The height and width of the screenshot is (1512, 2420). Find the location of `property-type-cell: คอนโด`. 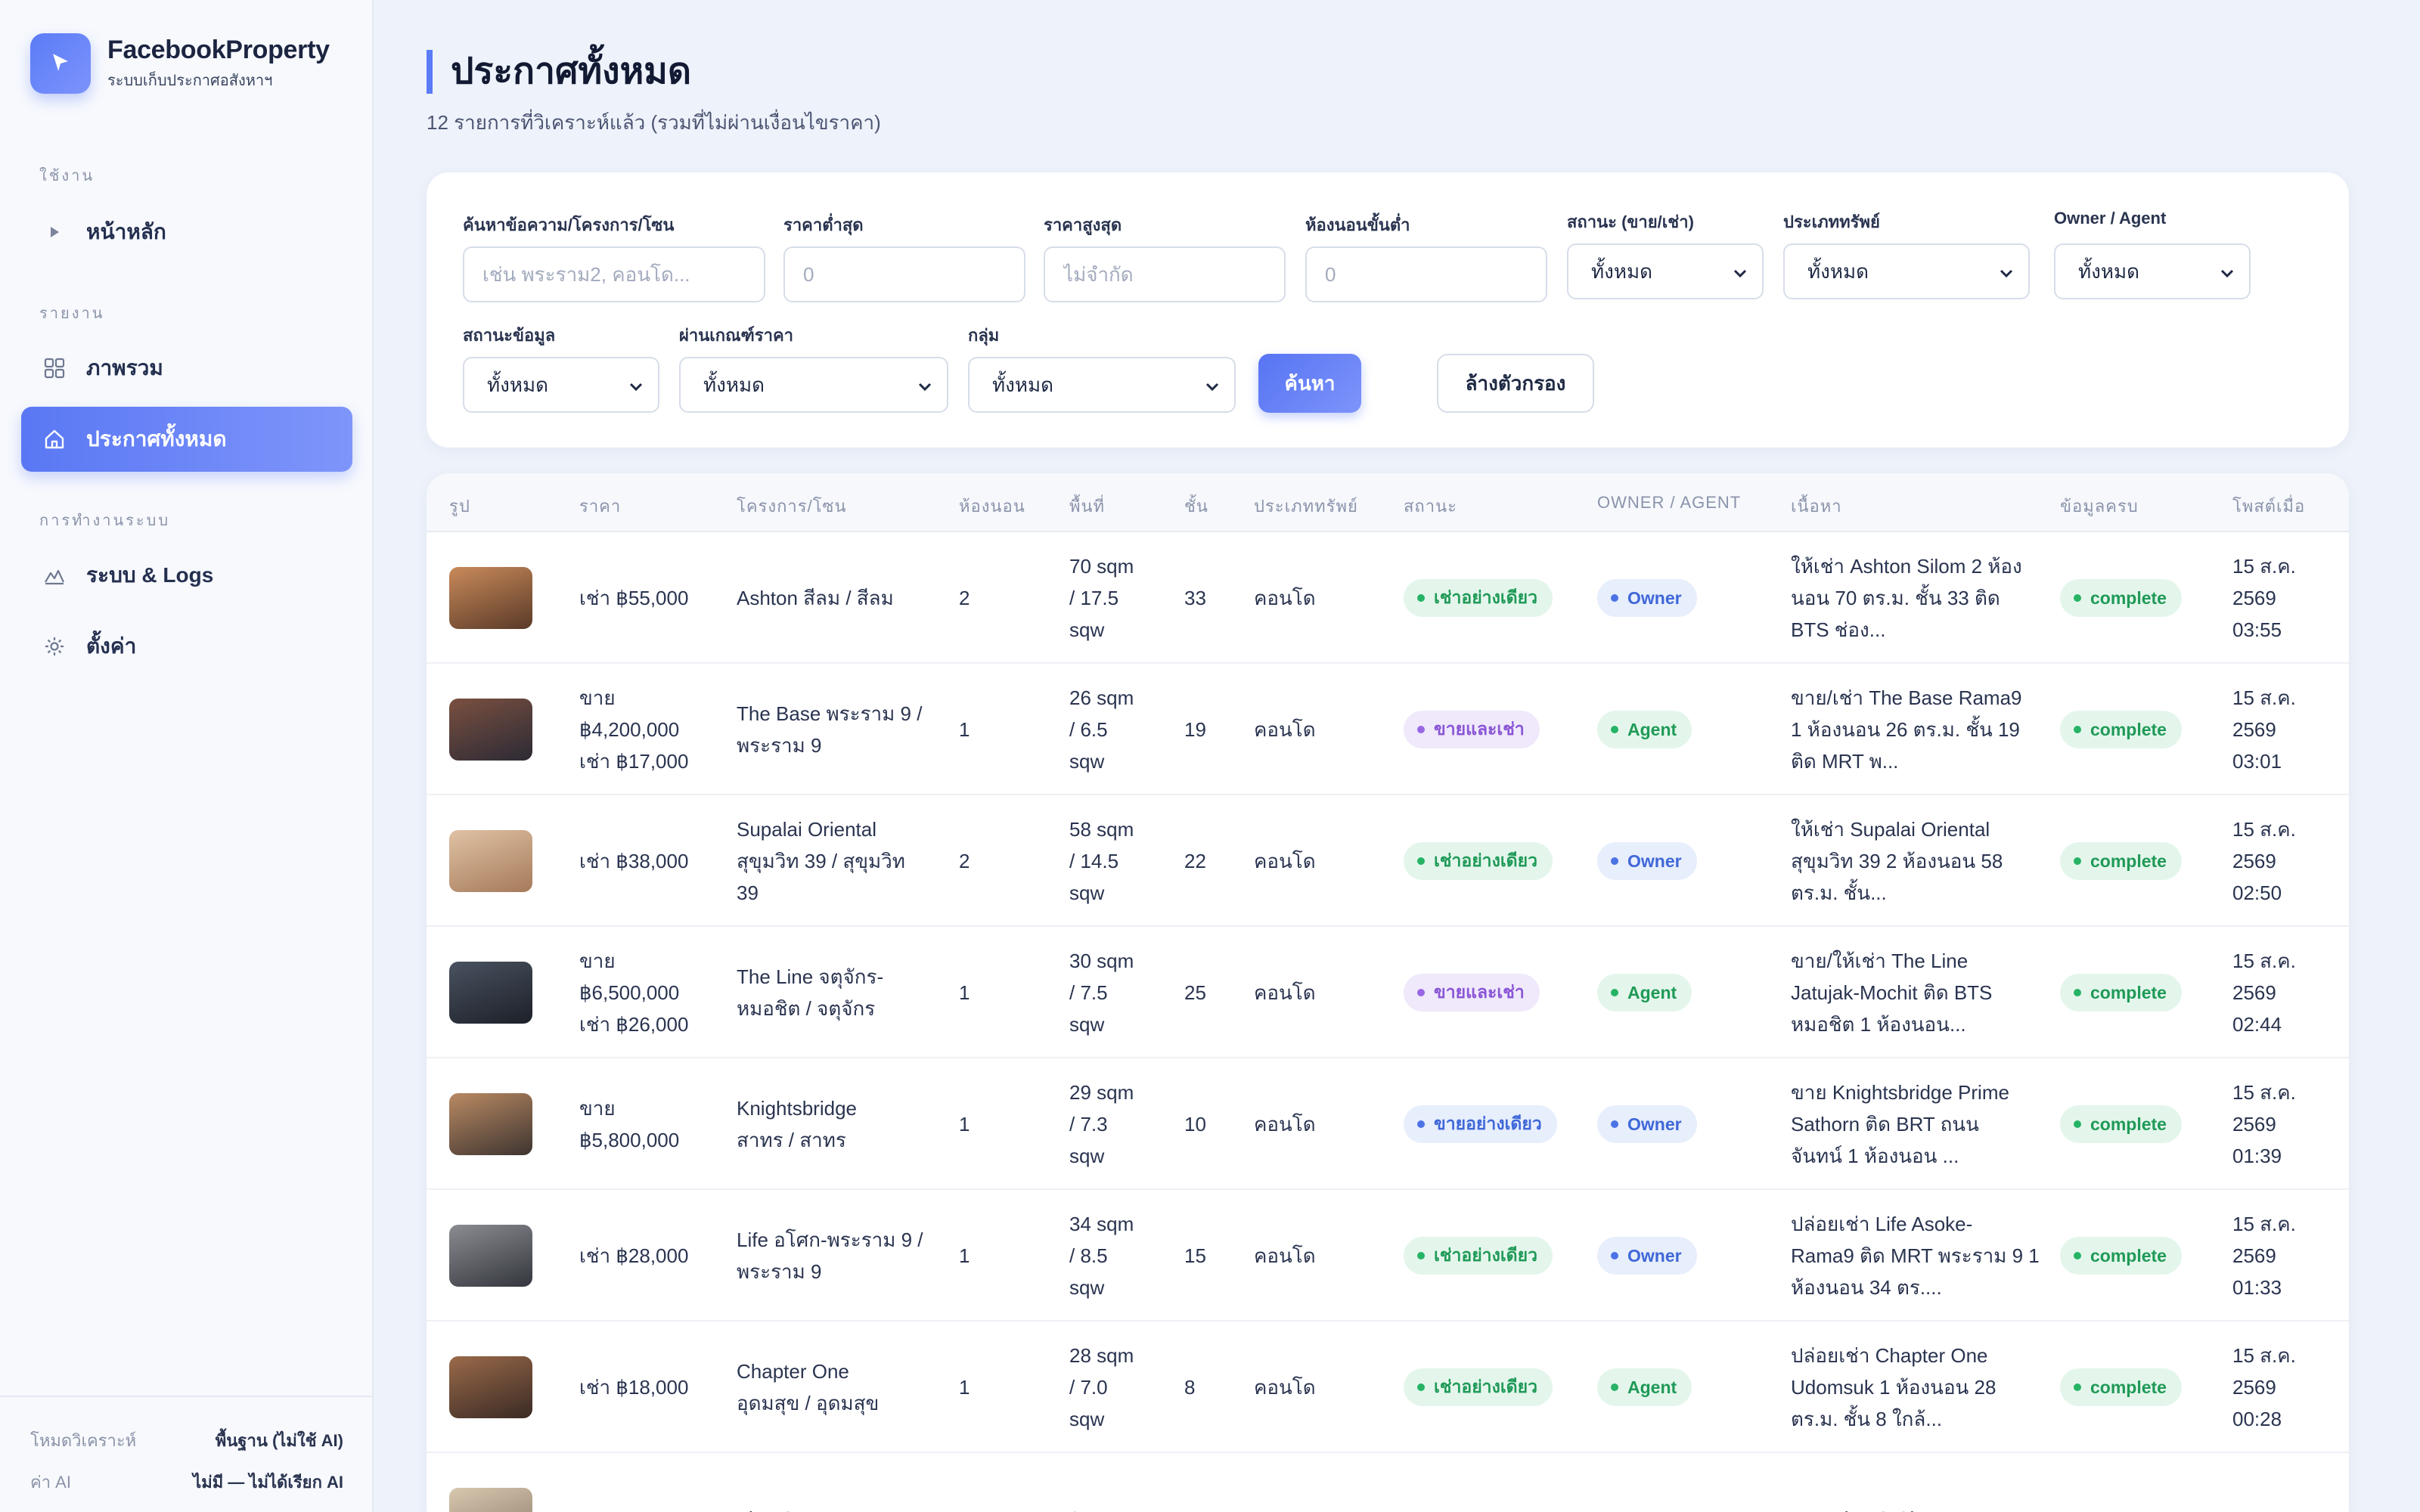

property-type-cell: คอนโด is located at coordinates (1285, 1255).